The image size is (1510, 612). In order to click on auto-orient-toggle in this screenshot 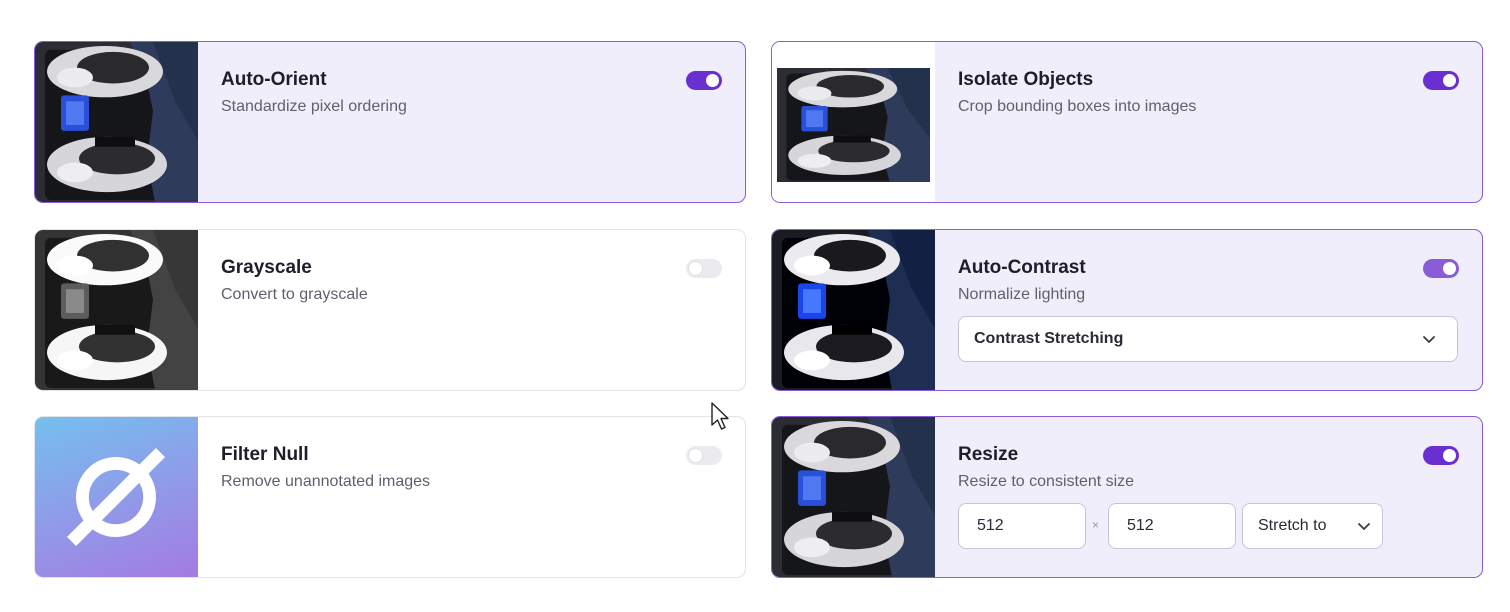, I will do `click(704, 80)`.